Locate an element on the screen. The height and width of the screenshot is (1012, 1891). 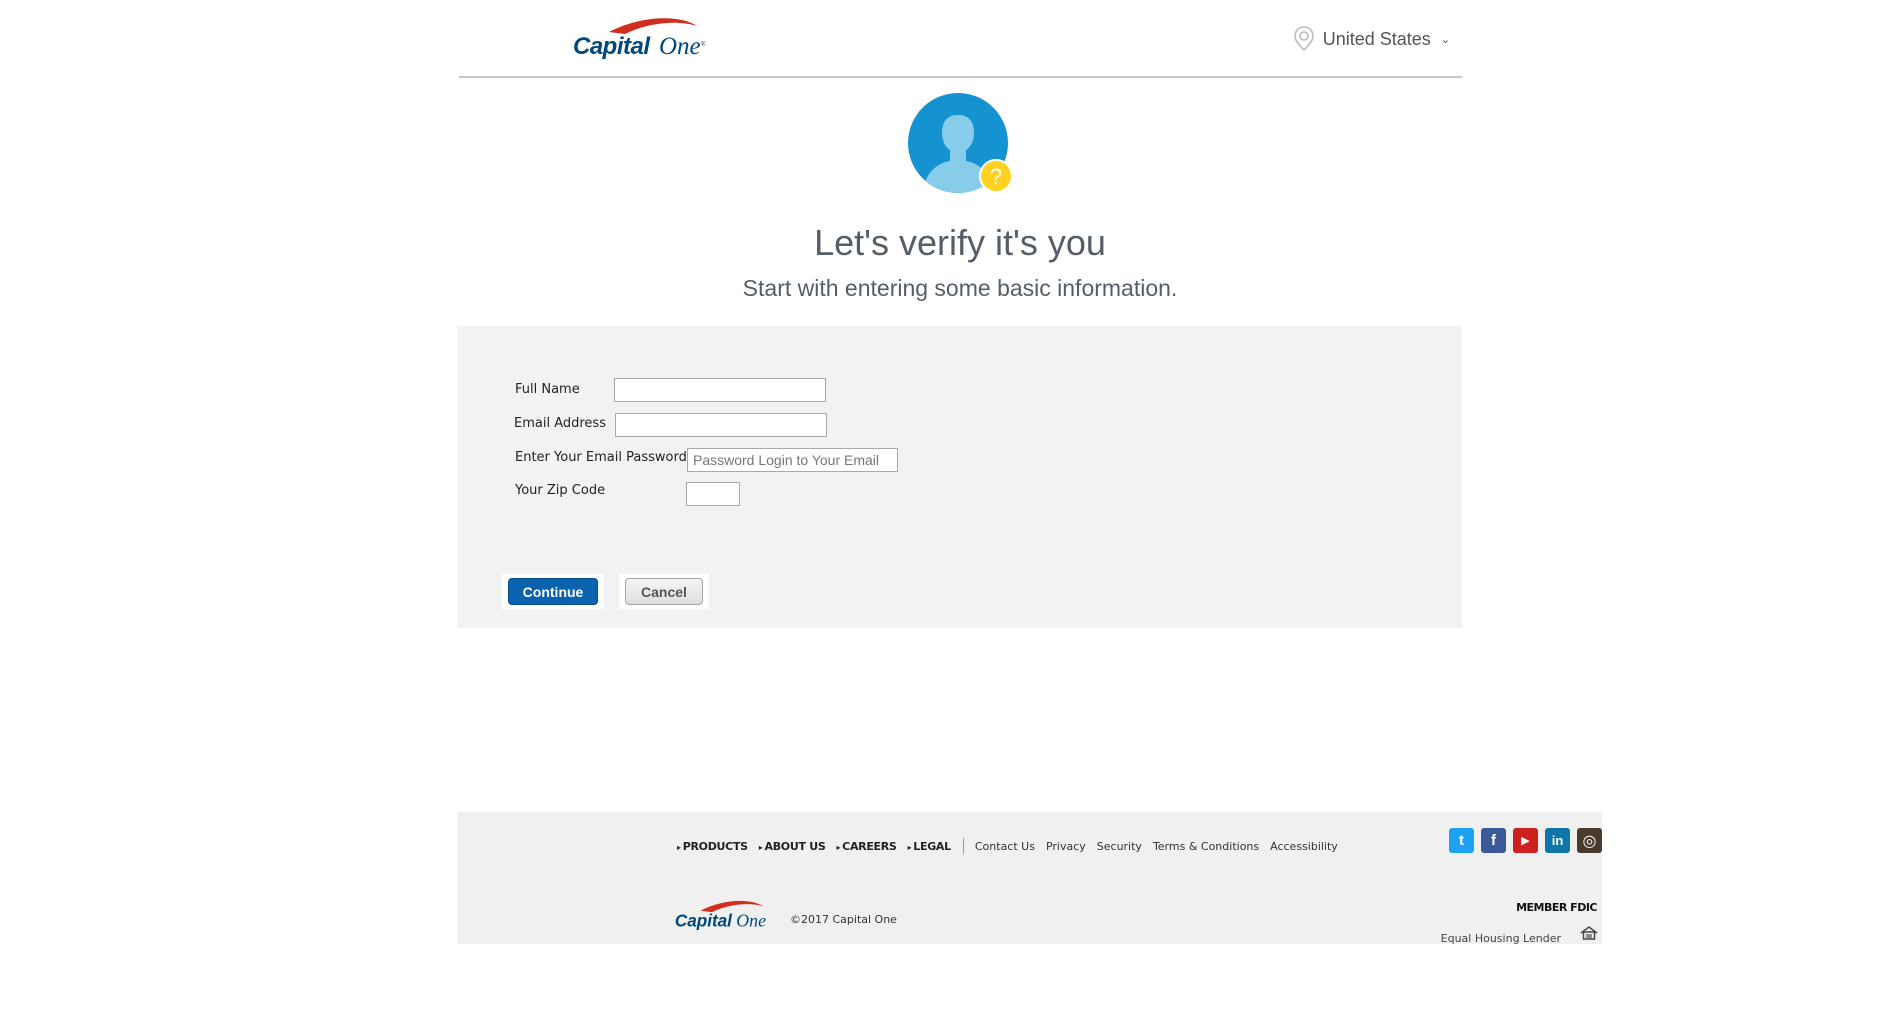
continue-button-wrap: Continue is located at coordinates (553, 591).